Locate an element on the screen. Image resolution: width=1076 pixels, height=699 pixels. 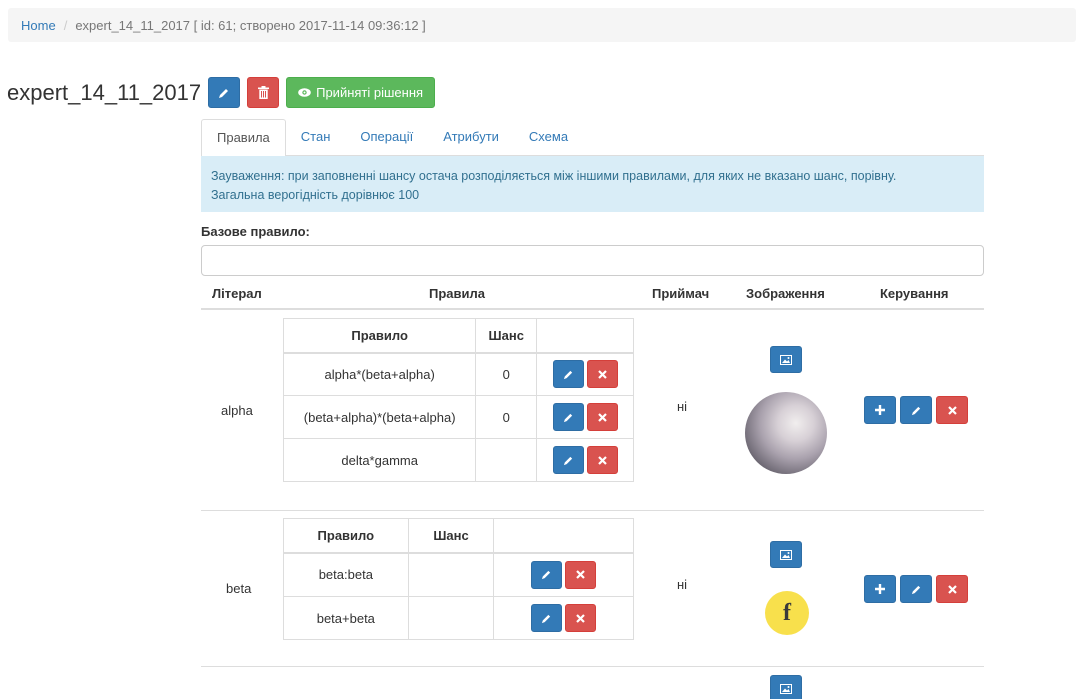
row-divider is located at coordinates (592, 510).